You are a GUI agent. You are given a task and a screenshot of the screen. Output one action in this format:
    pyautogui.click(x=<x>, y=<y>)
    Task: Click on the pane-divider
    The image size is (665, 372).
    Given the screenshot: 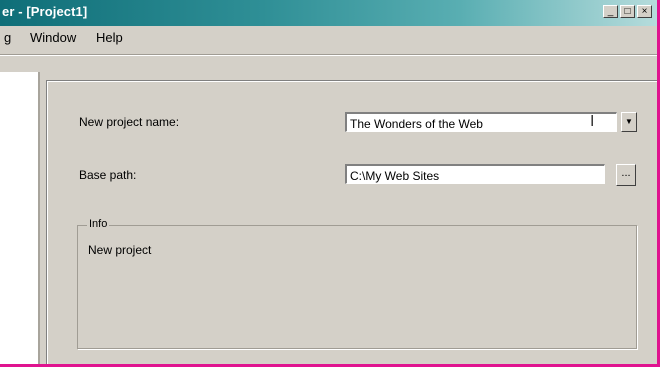 What is the action you would take?
    pyautogui.click(x=39, y=218)
    